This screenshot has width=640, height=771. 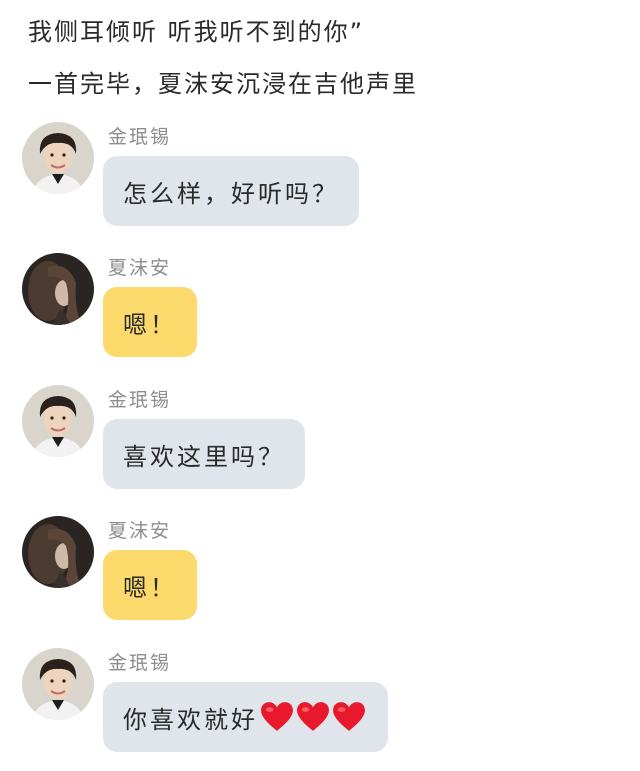 I want to click on message-bubble: 喜欢这里吗？, so click(x=204, y=454).